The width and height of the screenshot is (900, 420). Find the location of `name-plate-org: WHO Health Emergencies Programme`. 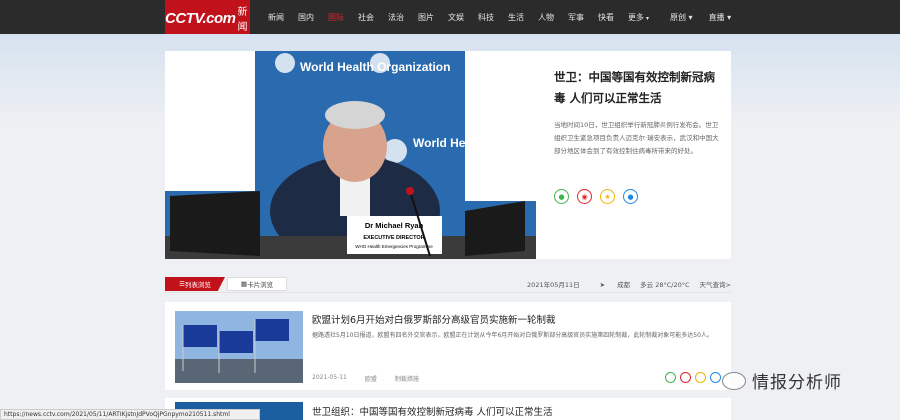

name-plate-org: WHO Health Emergencies Programme is located at coordinates (394, 246).